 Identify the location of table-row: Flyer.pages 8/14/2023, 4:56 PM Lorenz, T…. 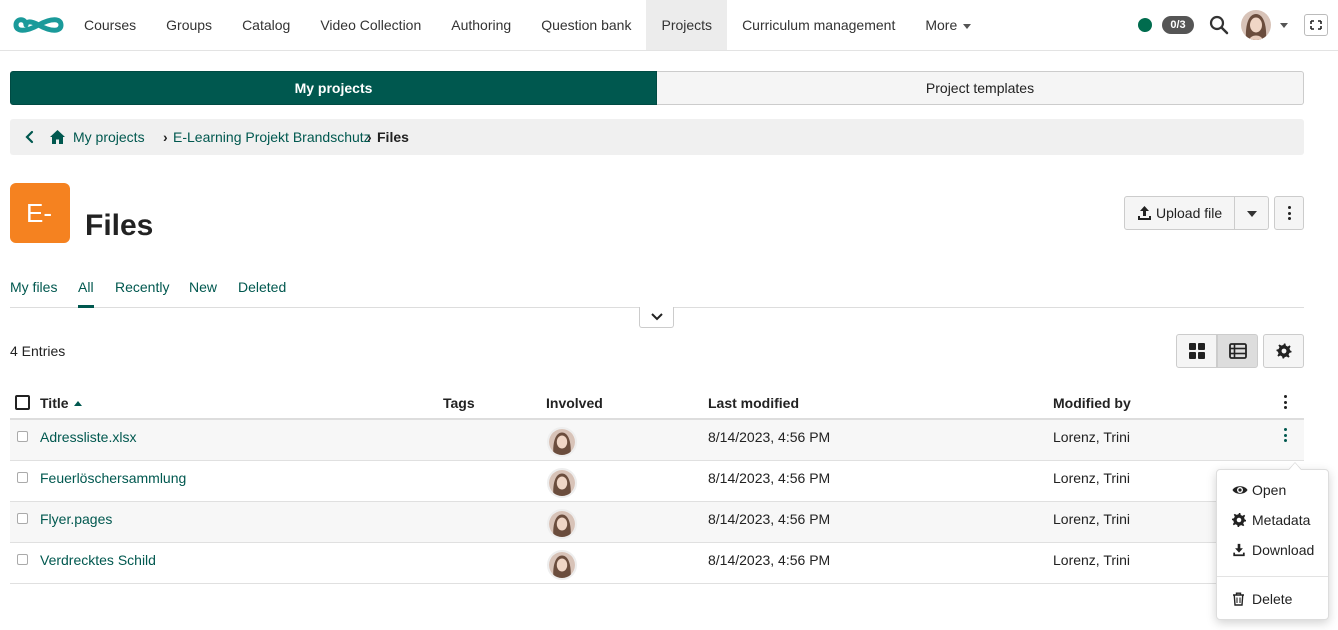
(657, 522).